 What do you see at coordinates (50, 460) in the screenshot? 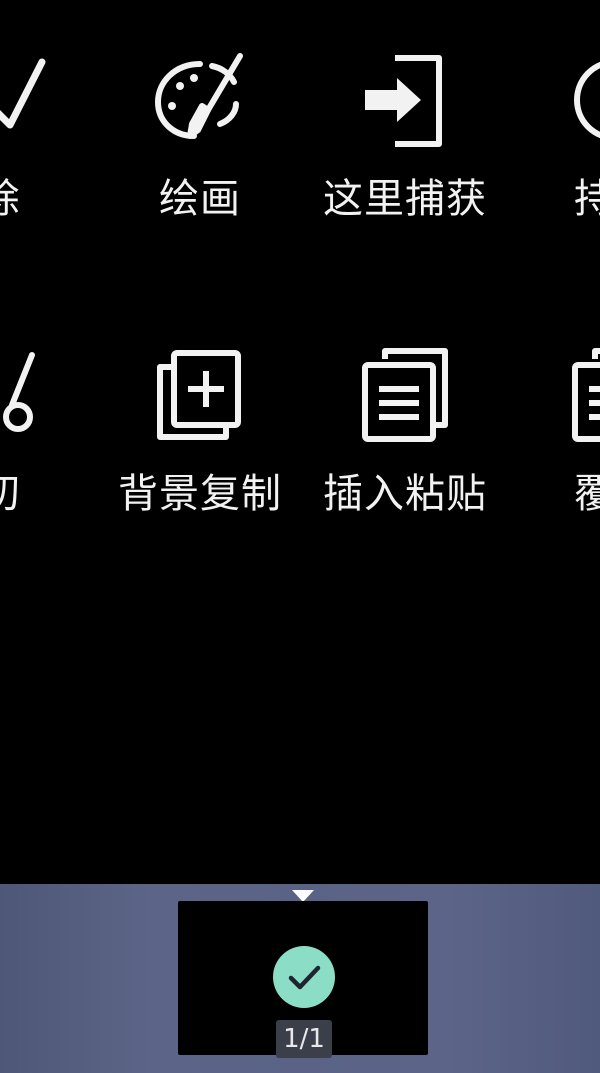
I see `tool-cut: 切` at bounding box center [50, 460].